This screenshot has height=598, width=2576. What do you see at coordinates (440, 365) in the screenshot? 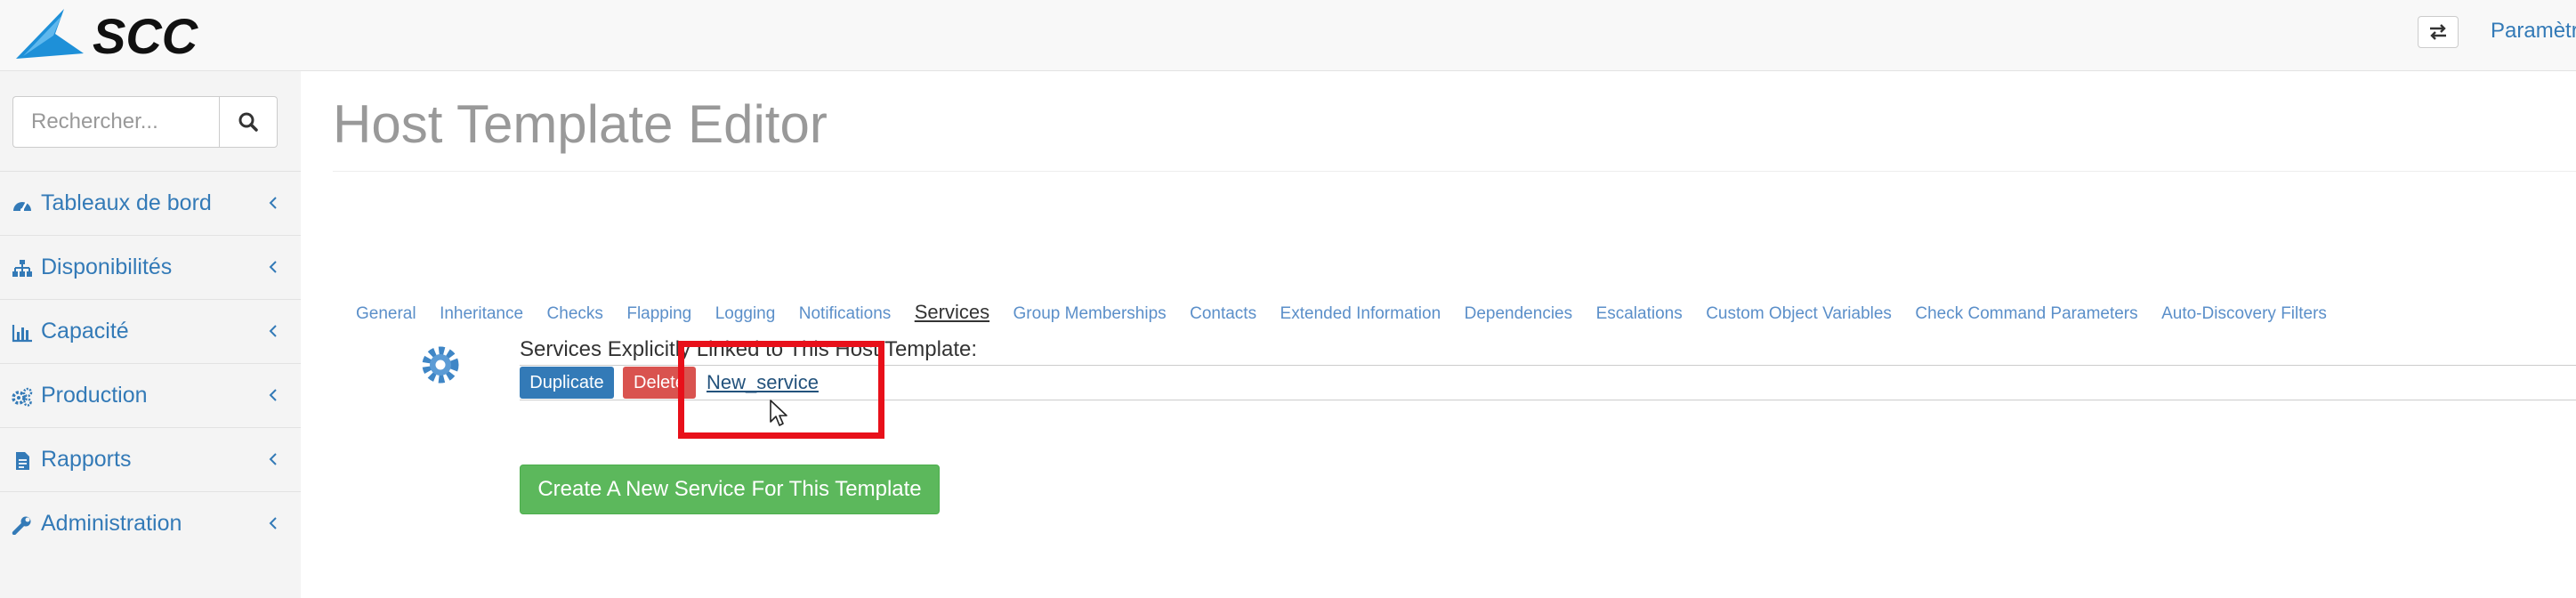
I see `services-gear-icon` at bounding box center [440, 365].